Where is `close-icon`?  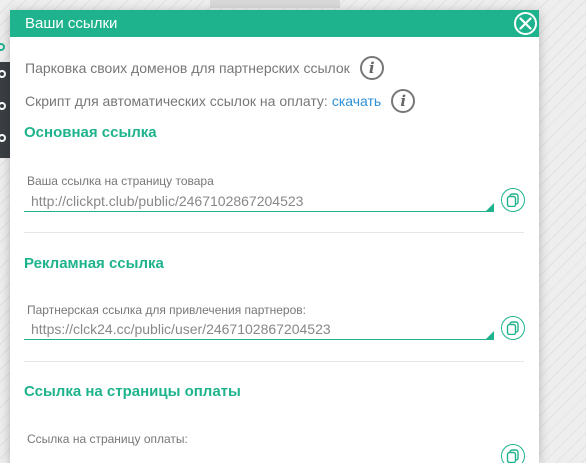 close-icon is located at coordinates (525, 23).